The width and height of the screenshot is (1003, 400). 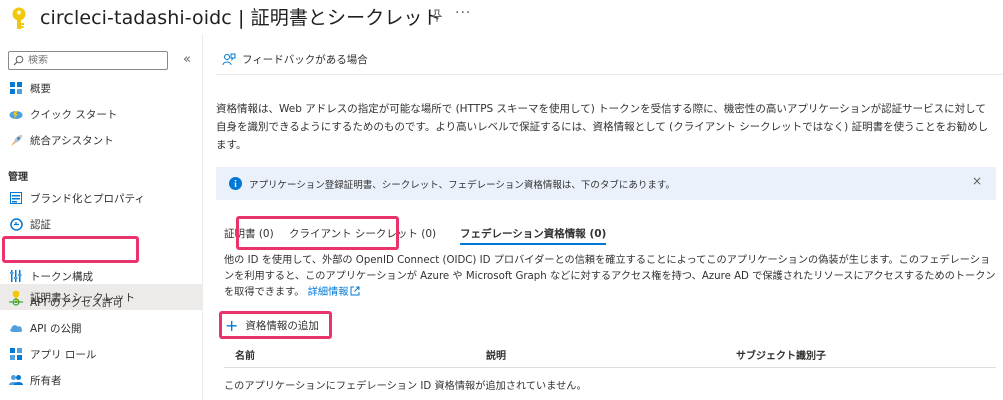 I want to click on learn-more-link: 詳細情報, so click(x=334, y=292).